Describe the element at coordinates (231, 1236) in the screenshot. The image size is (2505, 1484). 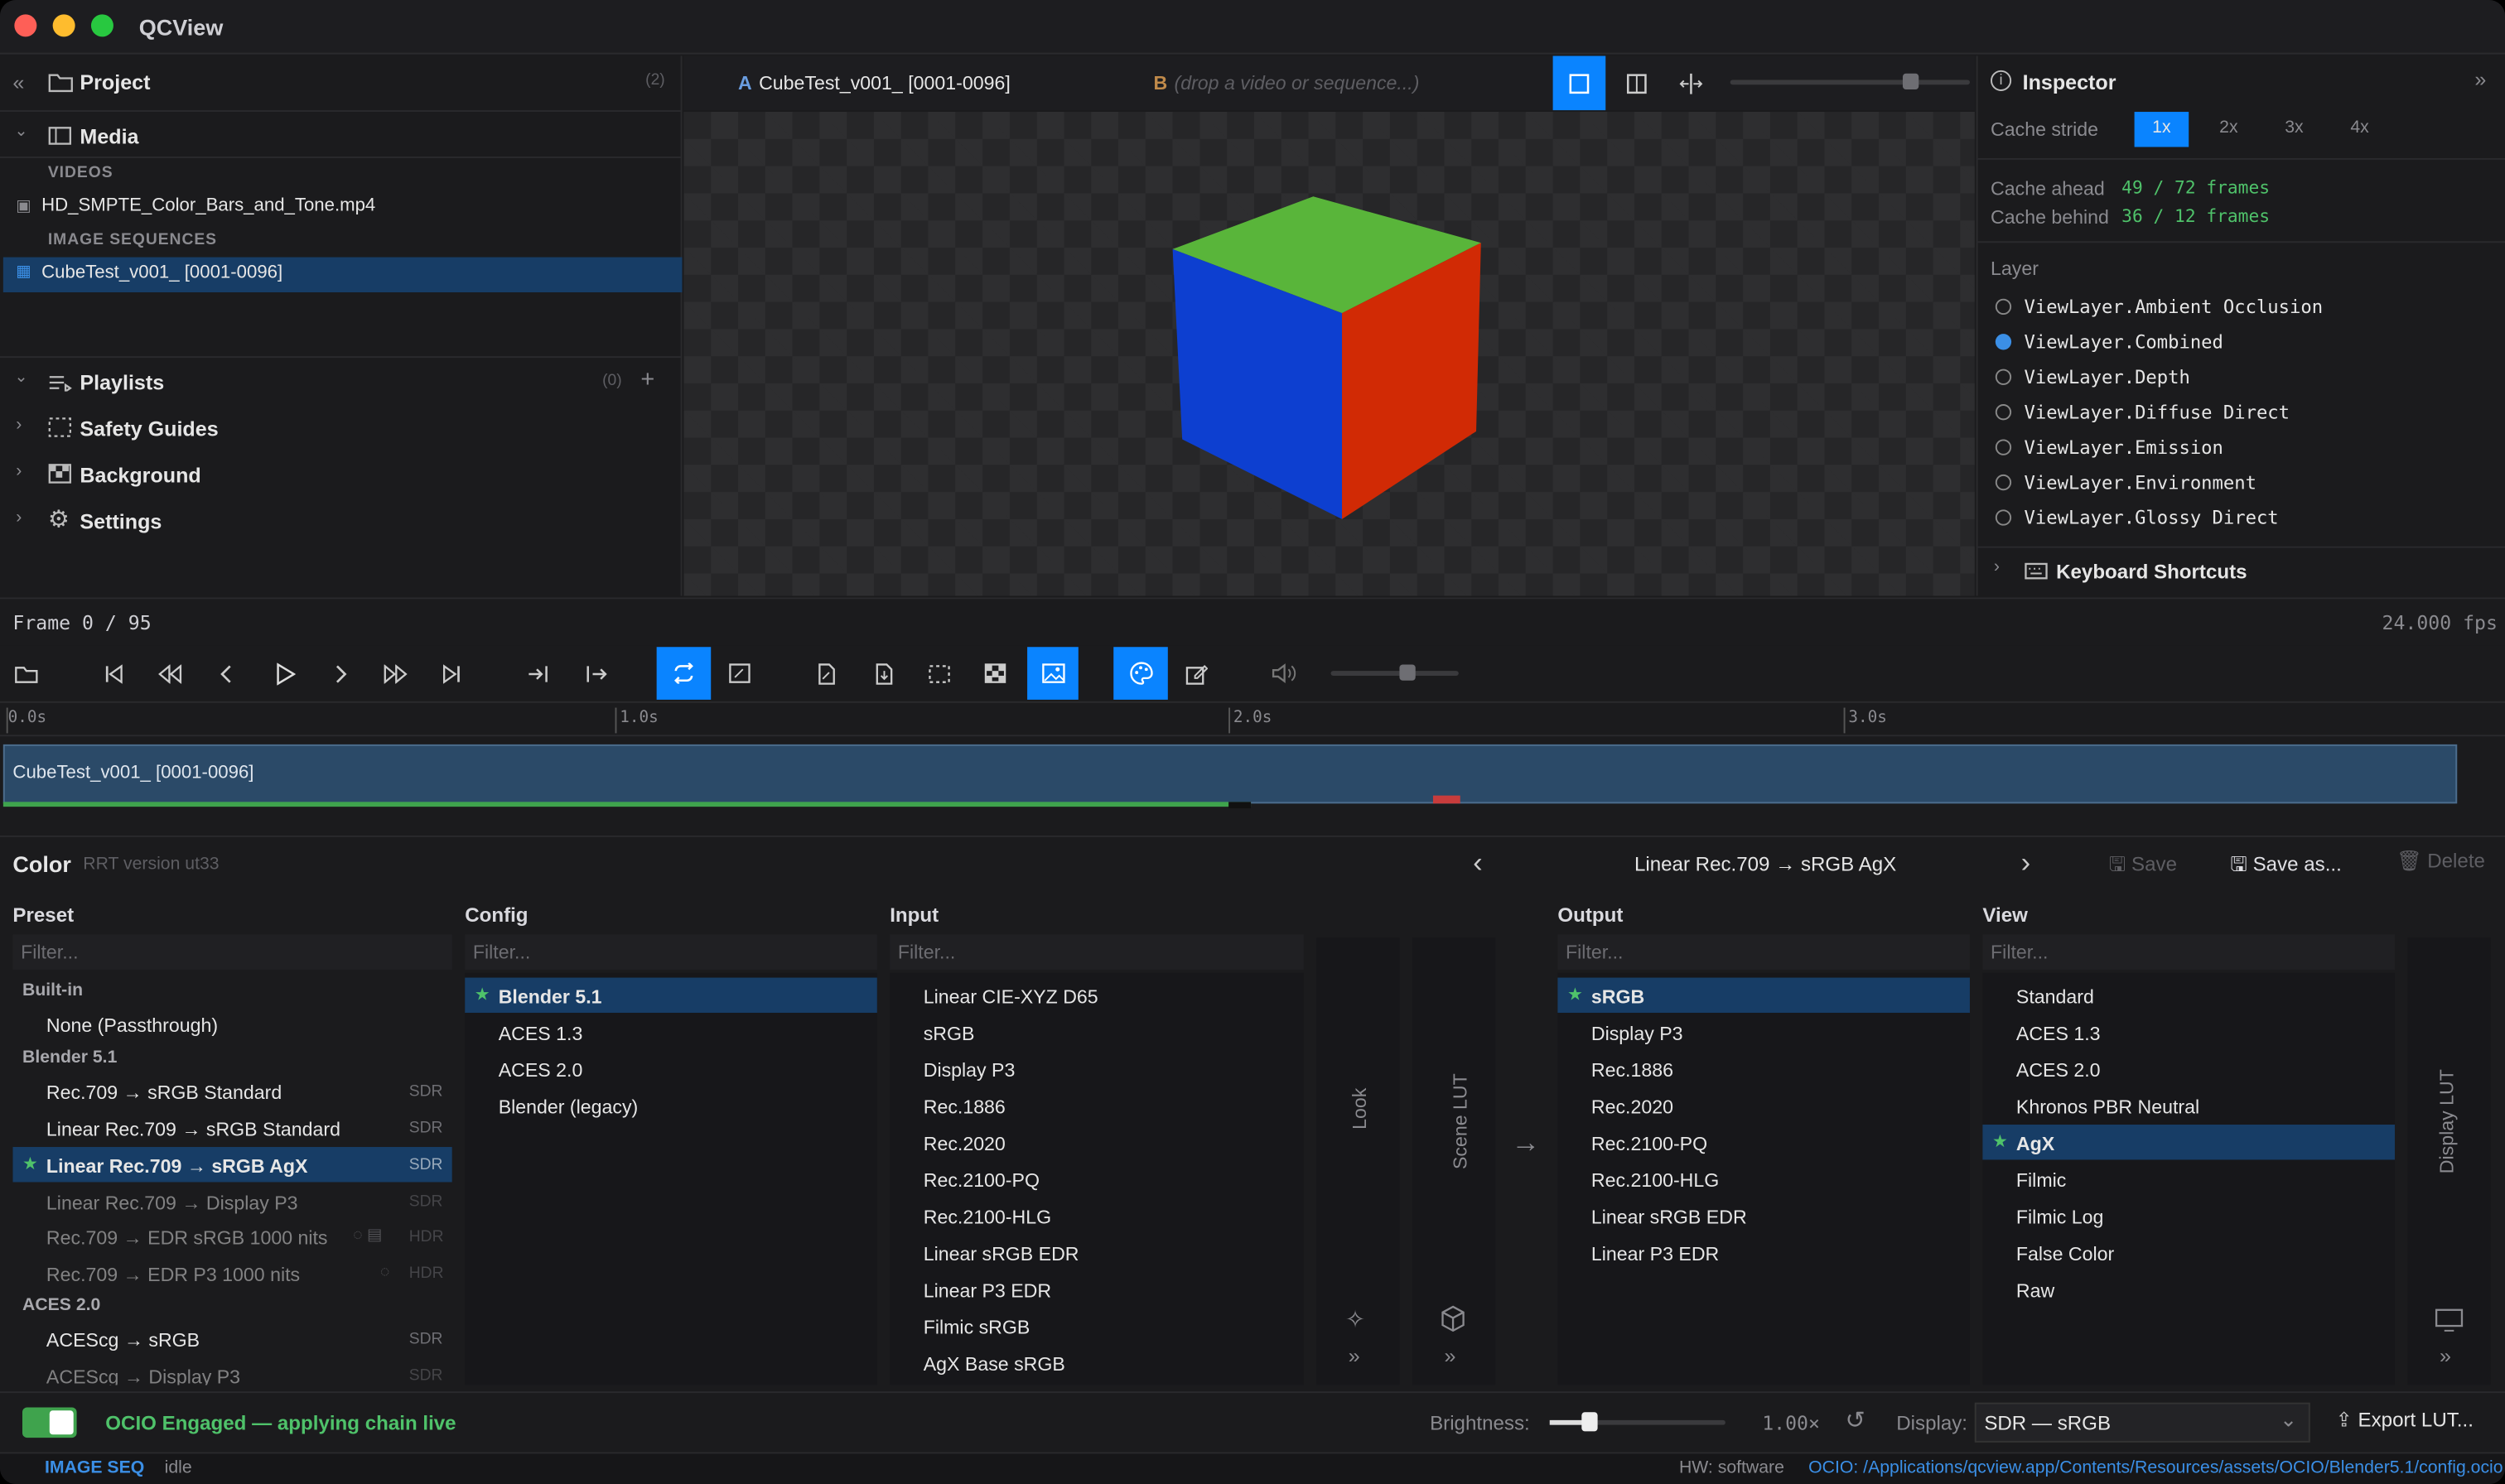
I see `preset-item: Rec.709 → EDR sRGB 1000 nits ◌ ▤ HDR` at that location.